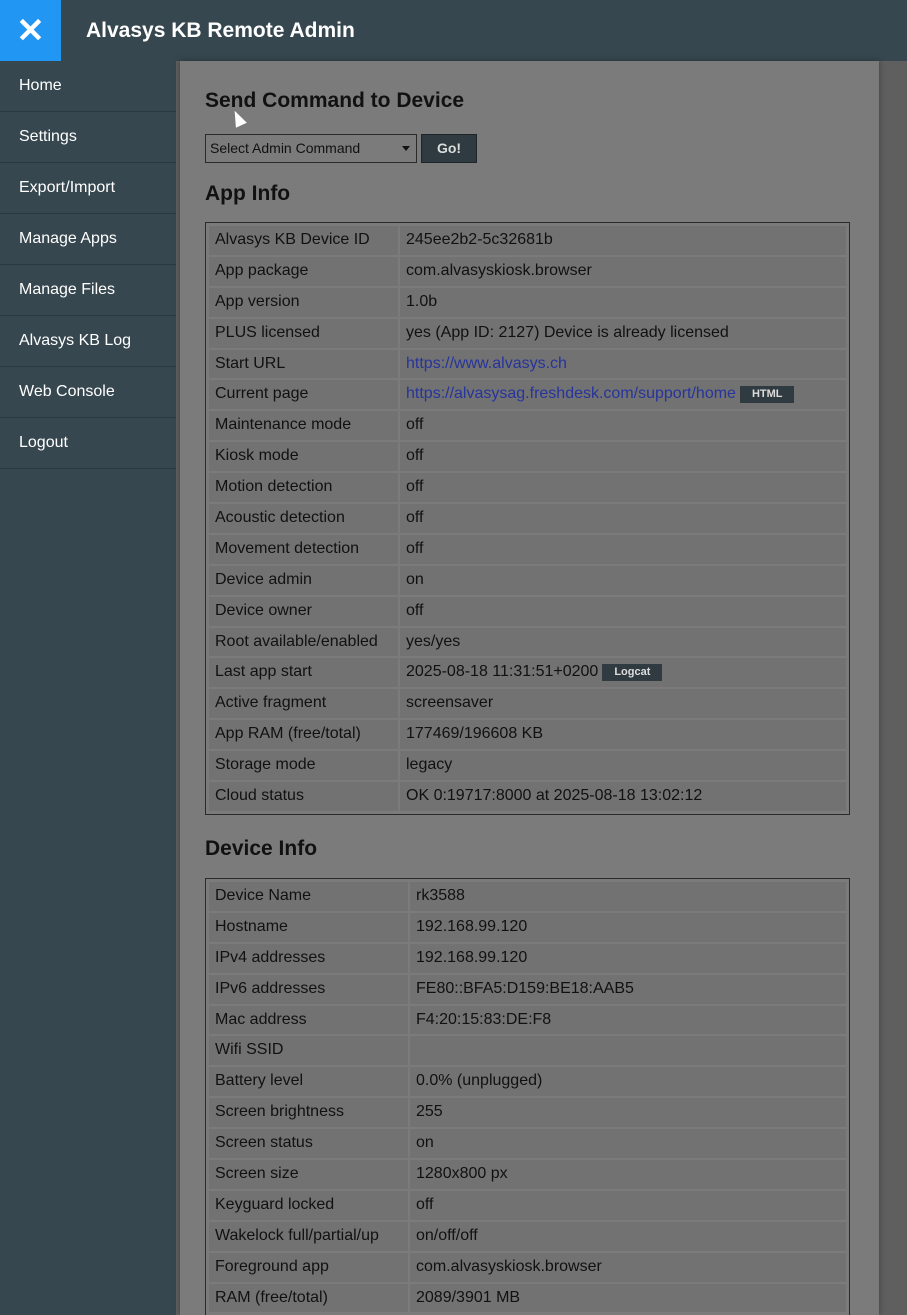 This screenshot has height=1315, width=907. Describe the element at coordinates (486, 363) in the screenshot. I see `start-url-link: https://www.alvasys.ch` at that location.